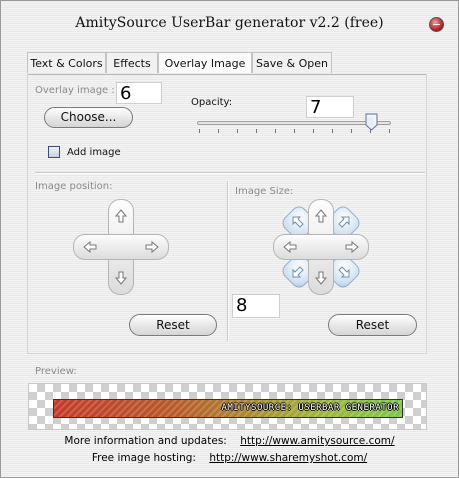 Image resolution: width=459 pixels, height=478 pixels. I want to click on image-size-label: Image Size:, so click(264, 191).